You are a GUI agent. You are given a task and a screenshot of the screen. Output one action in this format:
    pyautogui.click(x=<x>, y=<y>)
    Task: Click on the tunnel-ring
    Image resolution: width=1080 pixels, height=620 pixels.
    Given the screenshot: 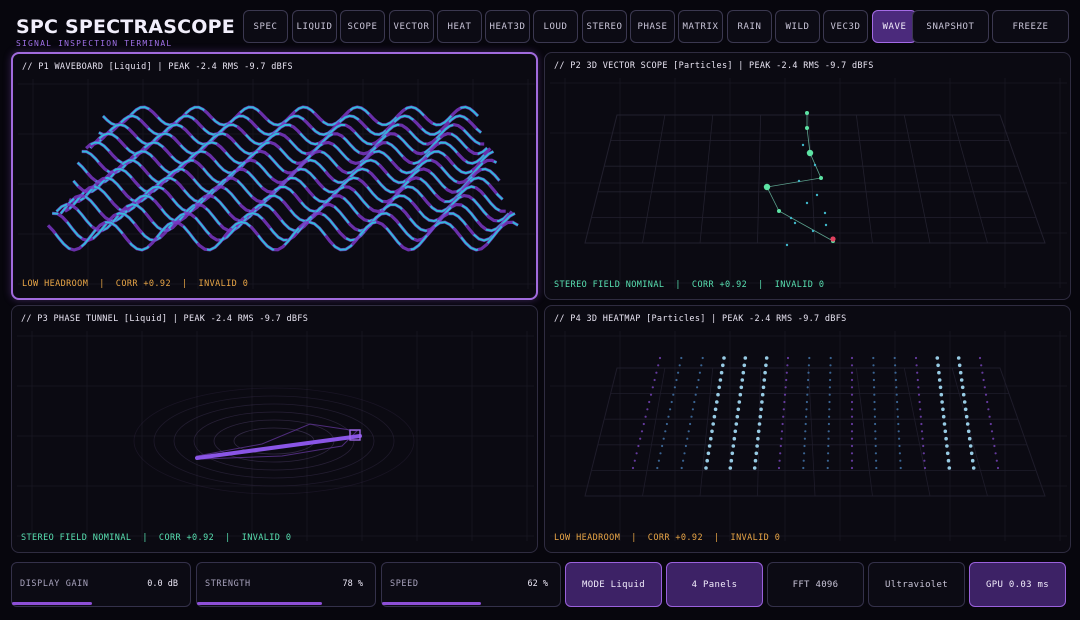 What is the action you would take?
    pyautogui.click(x=274, y=441)
    